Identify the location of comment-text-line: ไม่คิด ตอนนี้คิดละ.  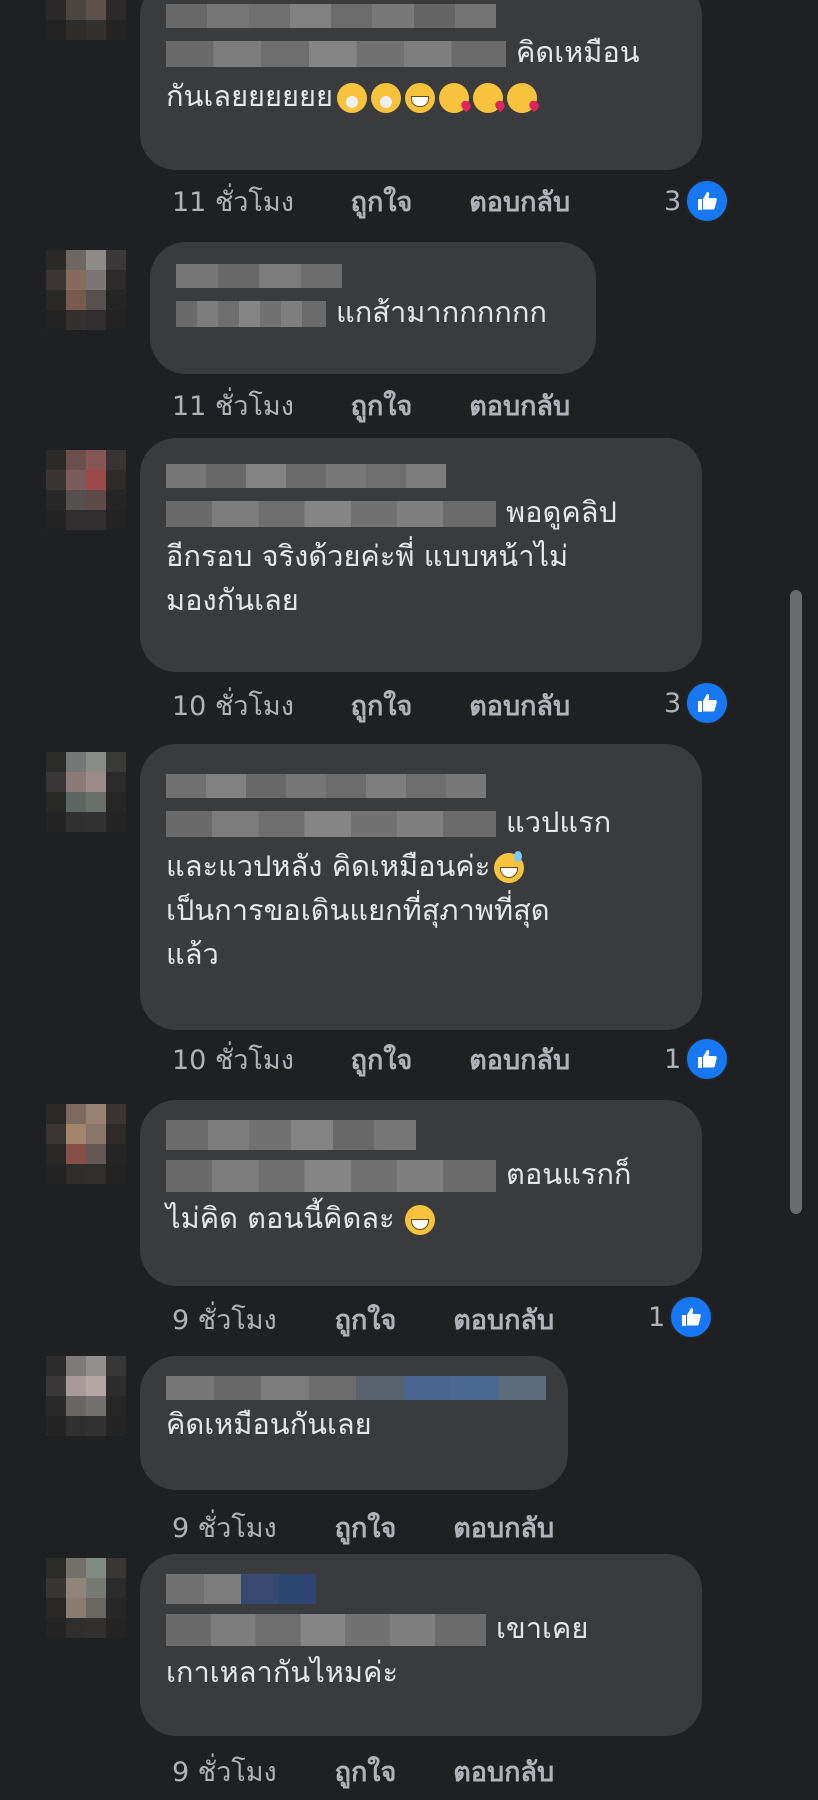
(420, 1218).